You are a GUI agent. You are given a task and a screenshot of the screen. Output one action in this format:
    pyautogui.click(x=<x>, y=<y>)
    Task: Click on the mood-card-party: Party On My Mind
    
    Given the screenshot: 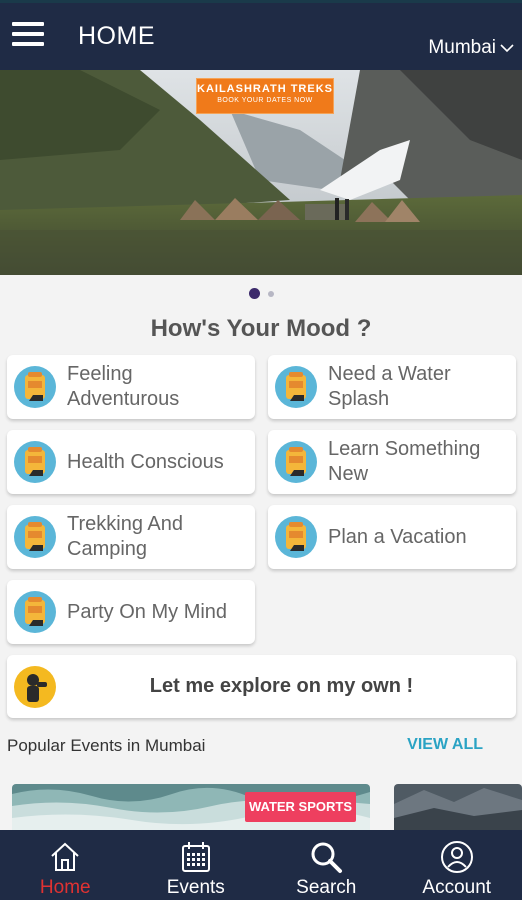 What is the action you would take?
    pyautogui.click(x=131, y=612)
    